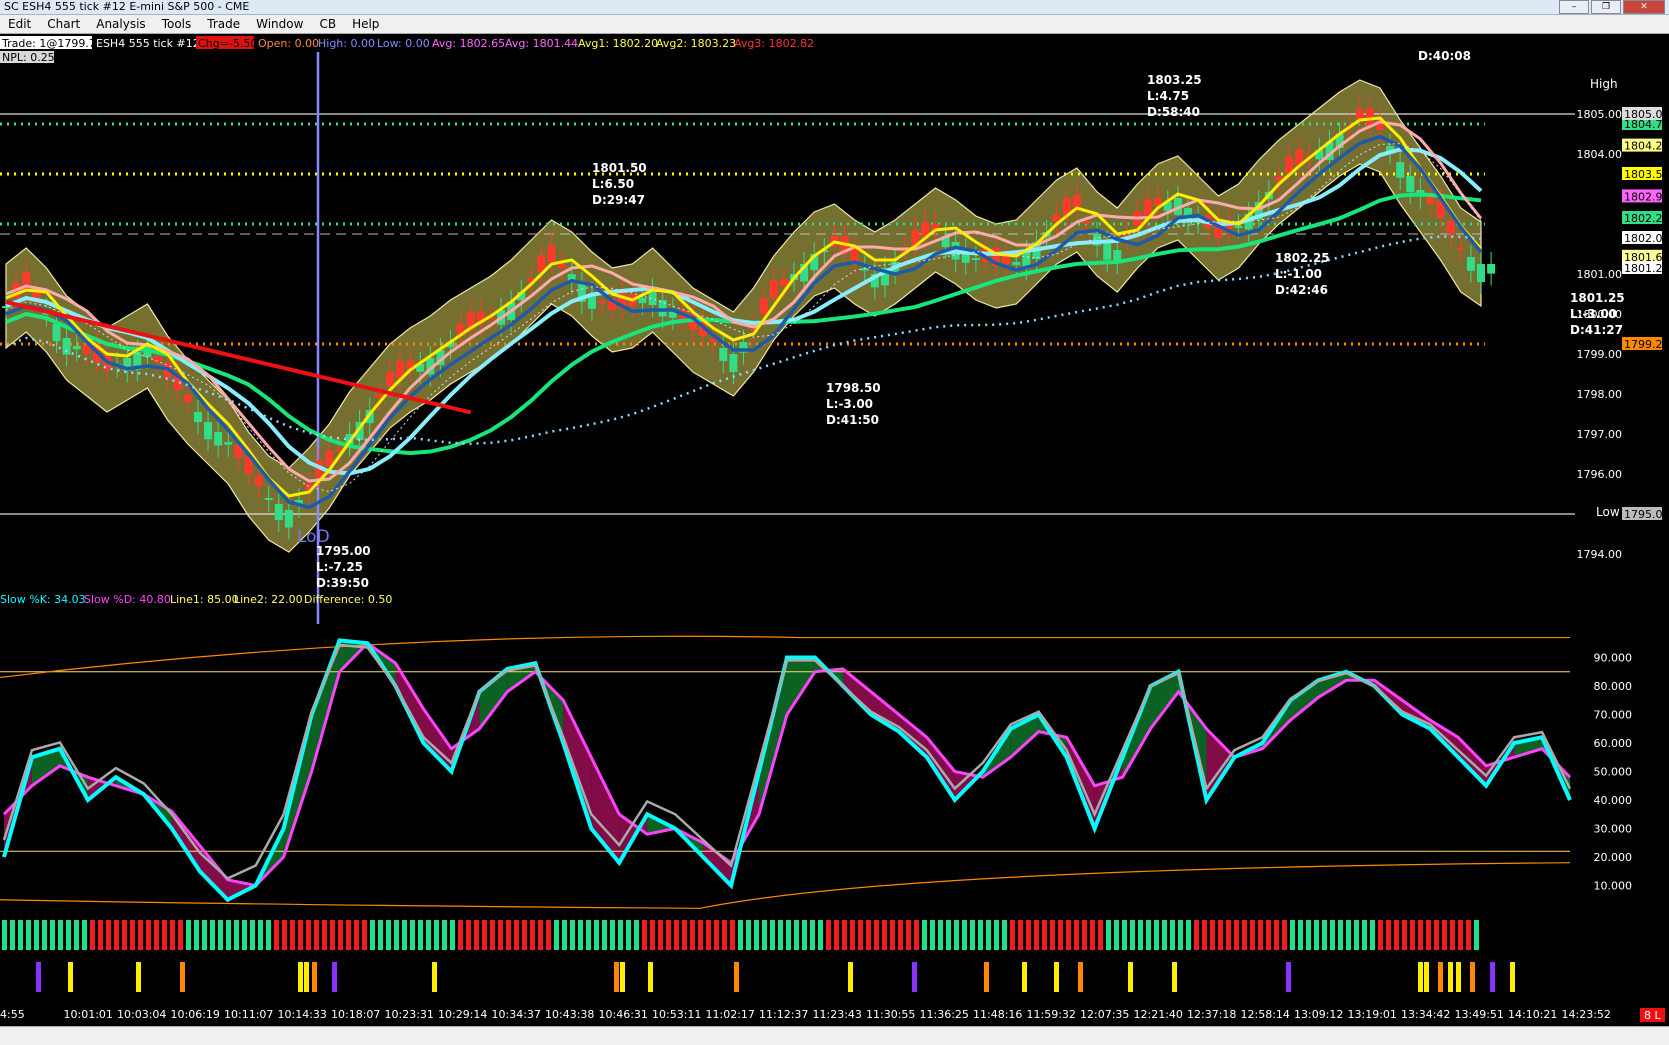 The image size is (1669, 1045). I want to click on price-tag-text: 1799.25, so click(1646, 344).